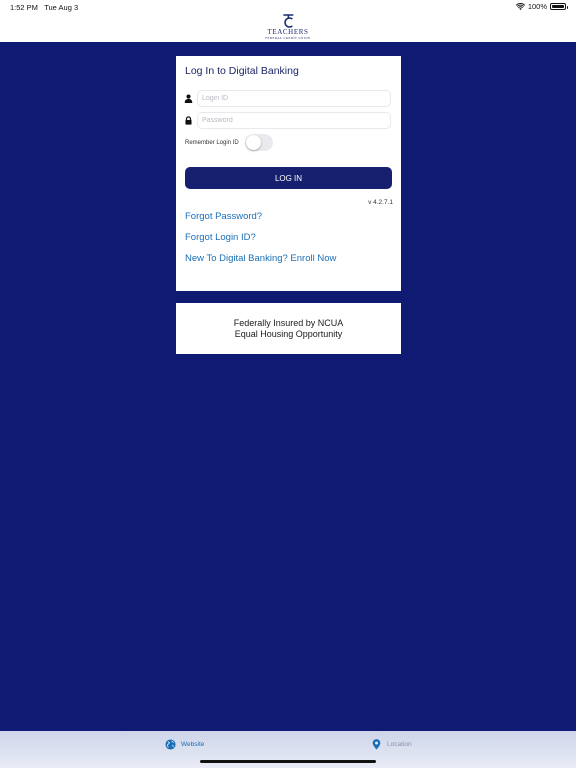 The height and width of the screenshot is (768, 576). What do you see at coordinates (288, 32) in the screenshot?
I see `logo-name: TEACHERS` at bounding box center [288, 32].